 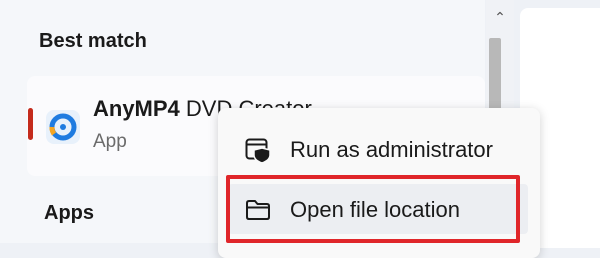 What do you see at coordinates (69, 213) in the screenshot?
I see `apps-heading: Apps` at bounding box center [69, 213].